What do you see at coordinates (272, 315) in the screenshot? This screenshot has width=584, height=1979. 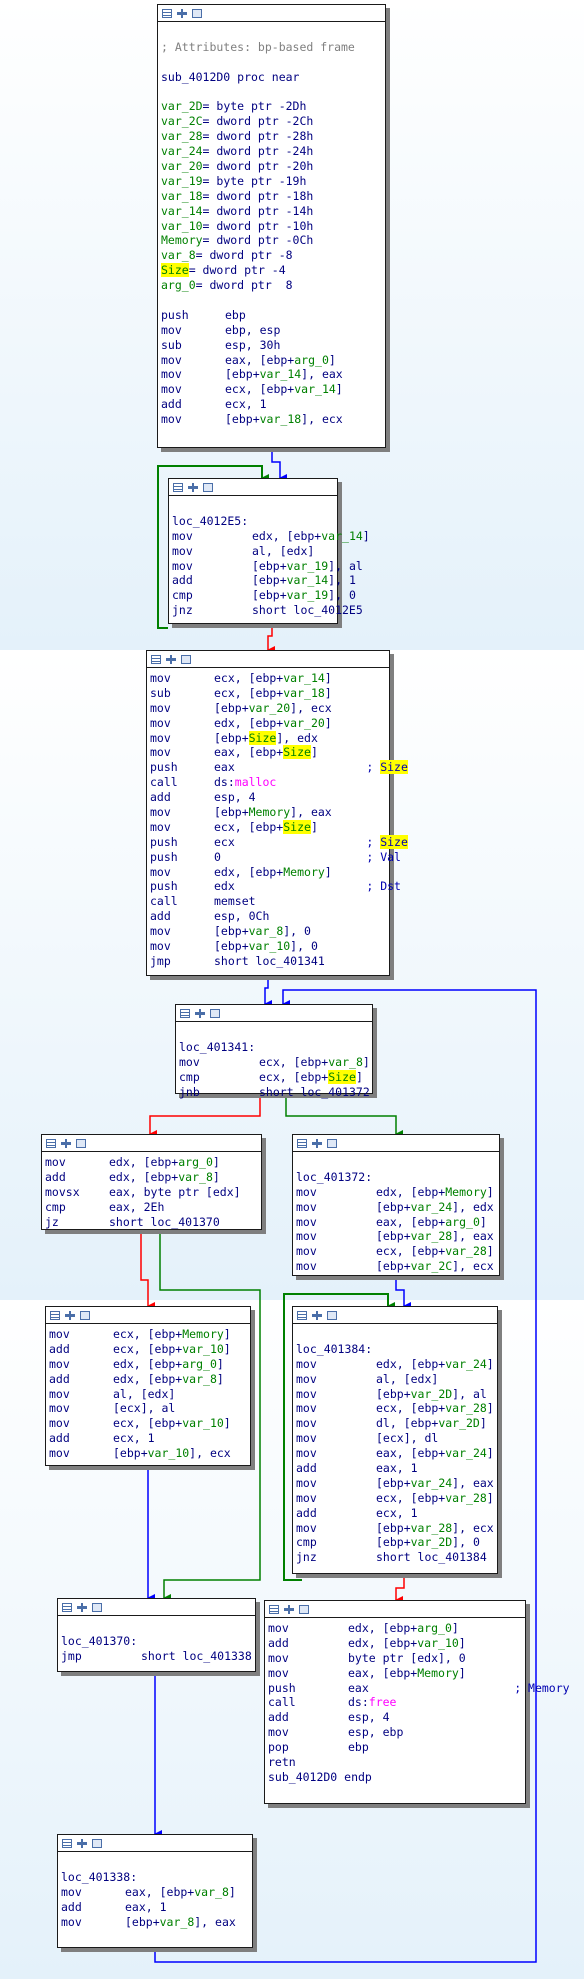 I see `code-line: push ebp` at bounding box center [272, 315].